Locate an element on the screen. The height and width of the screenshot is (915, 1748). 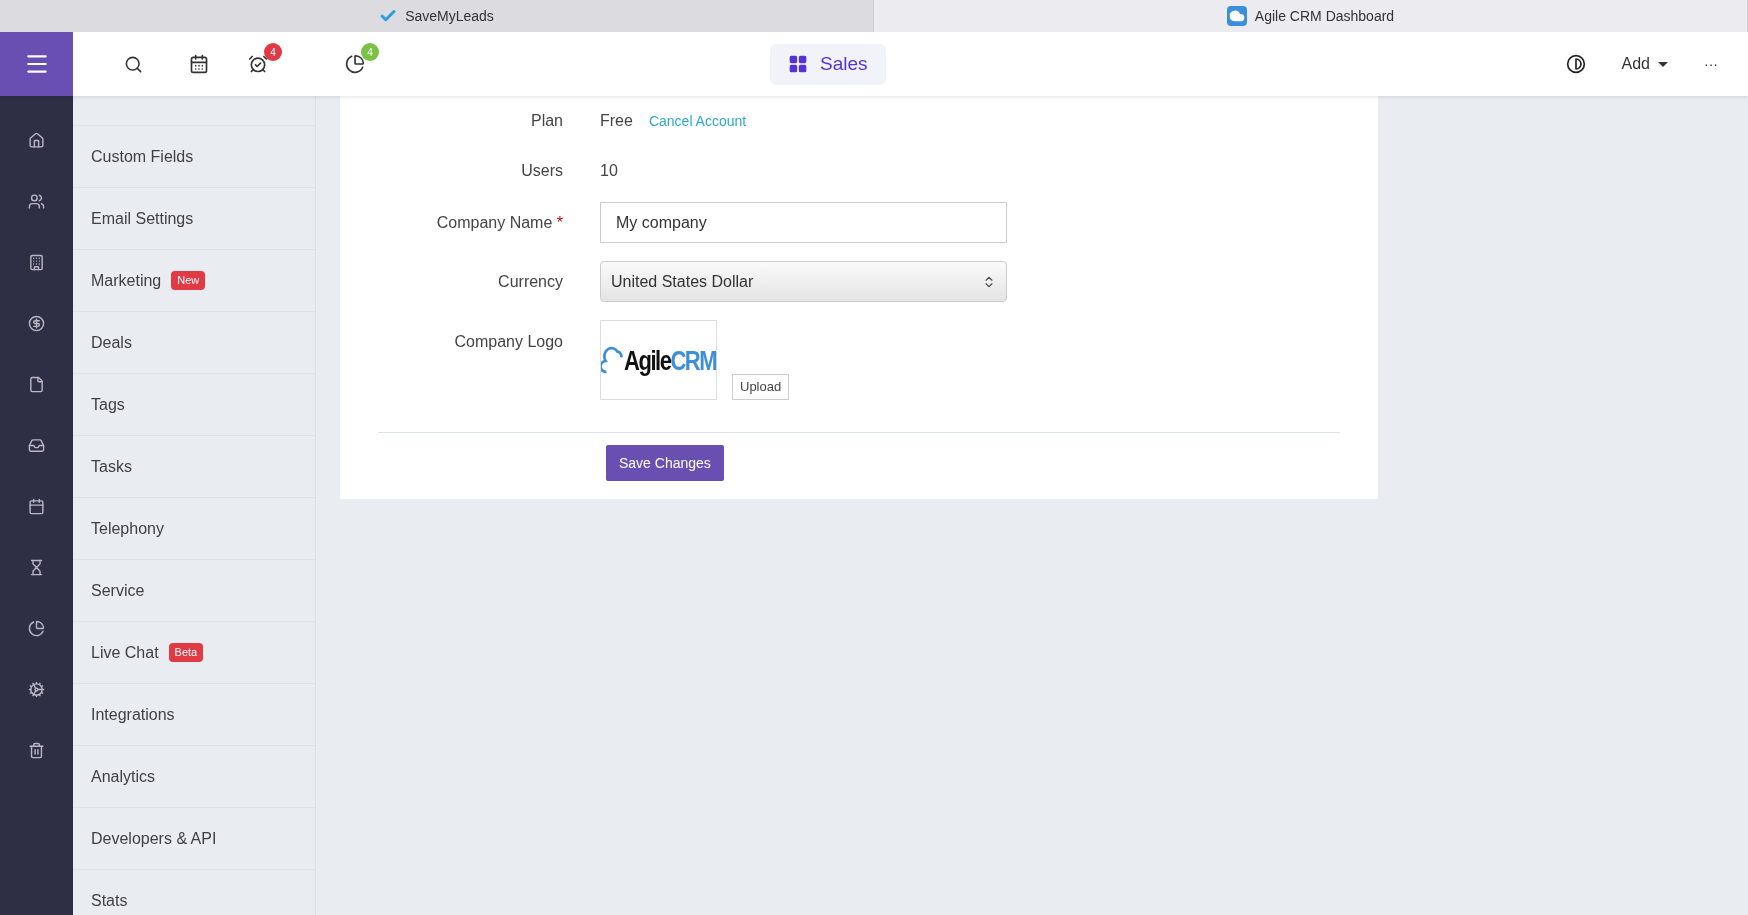
settings-menu-item: Marketing New is located at coordinates (194, 280).